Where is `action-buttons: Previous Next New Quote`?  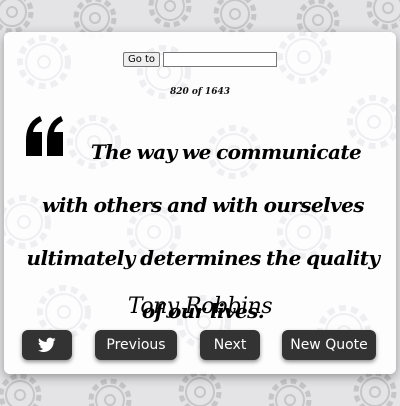 action-buttons: Previous Next New Quote is located at coordinates (200, 346).